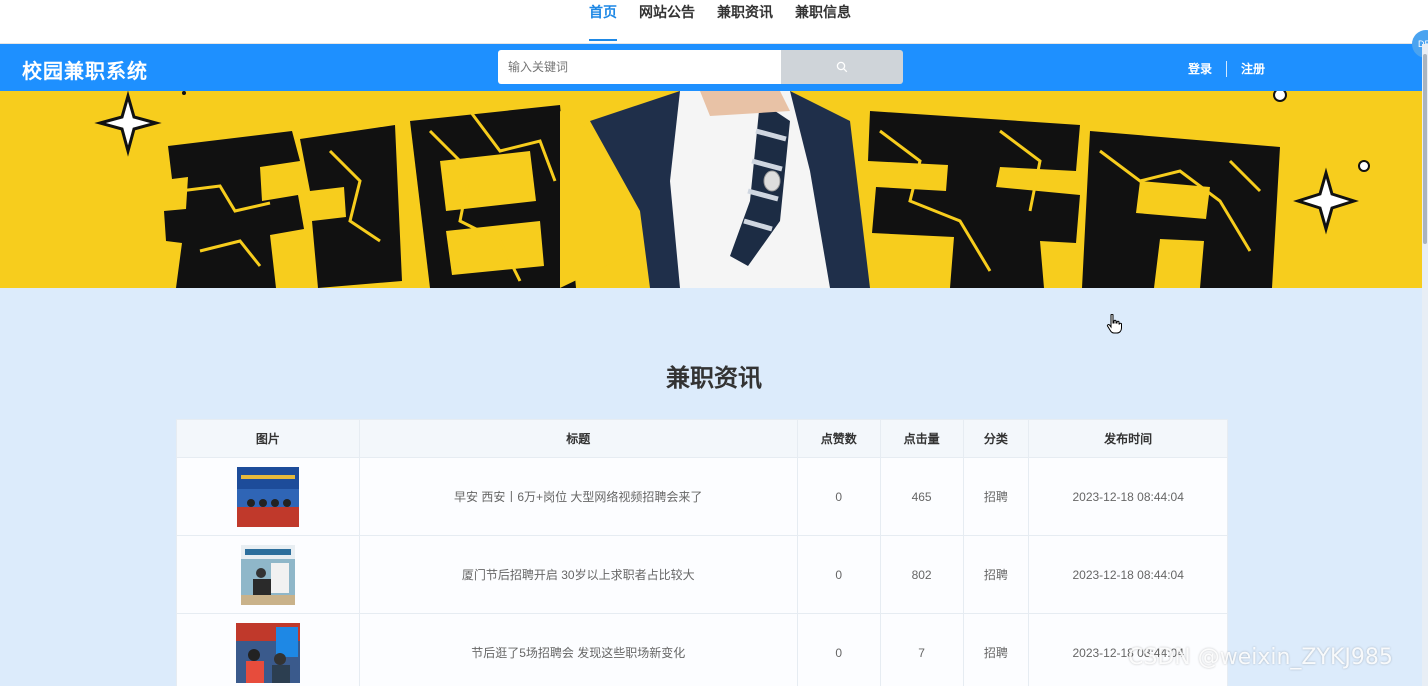 The width and height of the screenshot is (1428, 686). What do you see at coordinates (823, 20) in the screenshot?
I see `tab-job-info: 兼职信息` at bounding box center [823, 20].